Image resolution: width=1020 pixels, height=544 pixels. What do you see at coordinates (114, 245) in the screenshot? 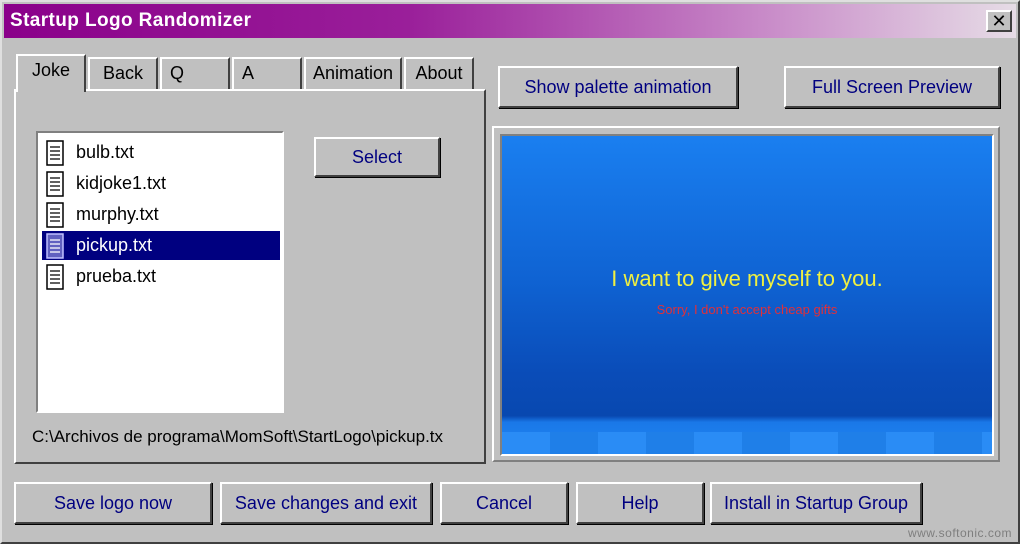
I see `file-name: pickup.txt` at bounding box center [114, 245].